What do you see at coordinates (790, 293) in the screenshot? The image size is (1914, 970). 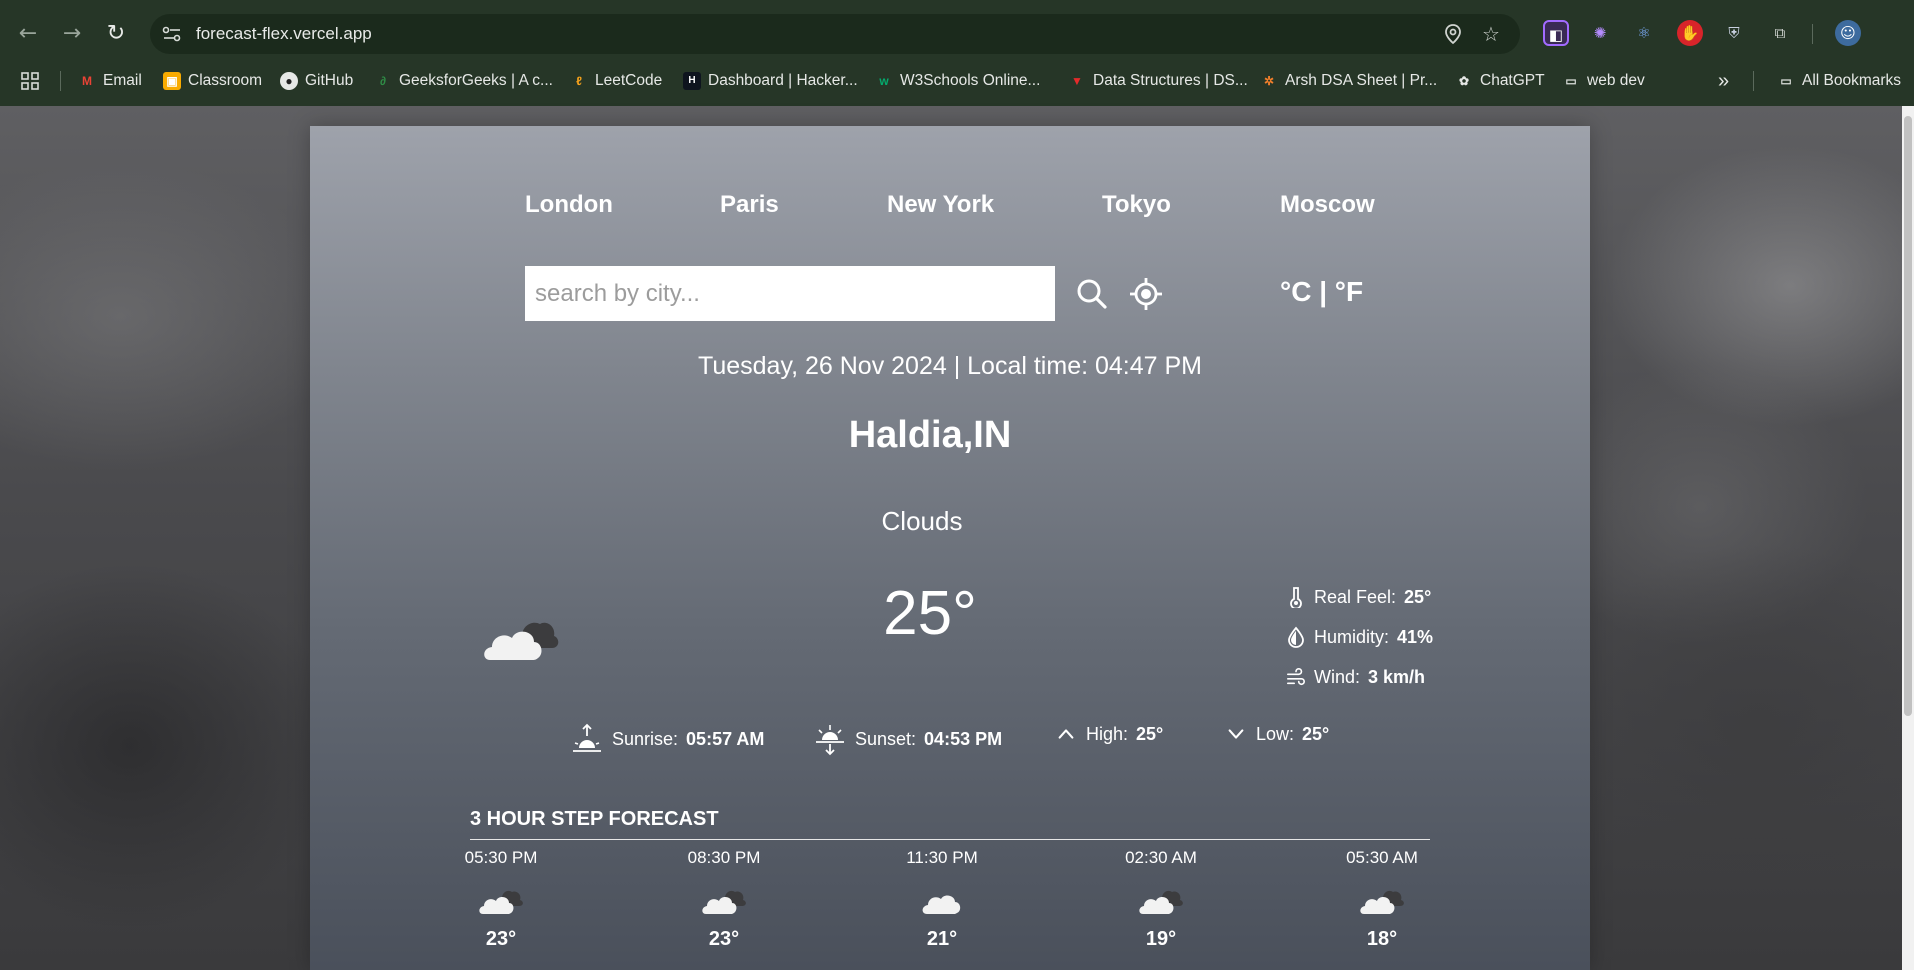 I see `city-search-input` at bounding box center [790, 293].